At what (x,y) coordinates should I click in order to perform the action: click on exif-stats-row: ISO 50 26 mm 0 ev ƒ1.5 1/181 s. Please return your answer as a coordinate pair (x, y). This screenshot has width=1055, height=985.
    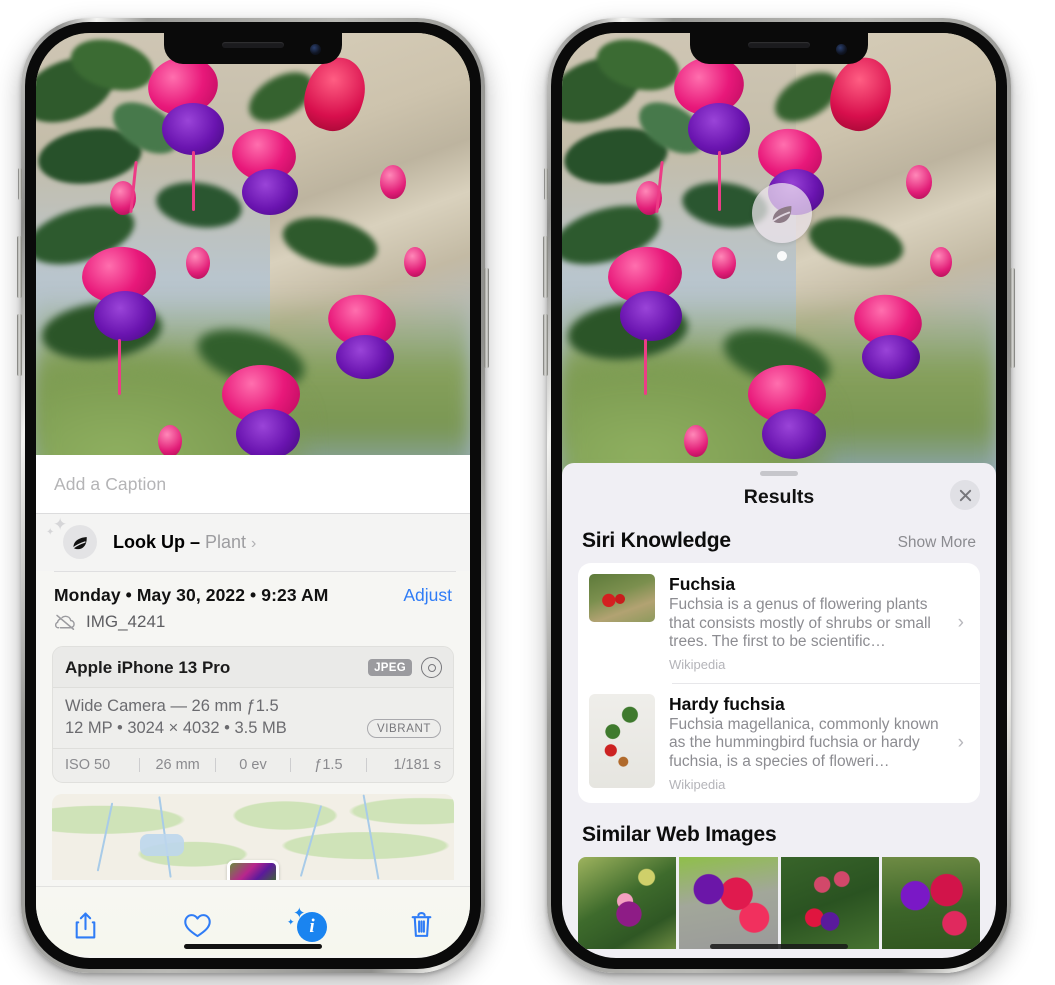
    Looking at the image, I should click on (253, 765).